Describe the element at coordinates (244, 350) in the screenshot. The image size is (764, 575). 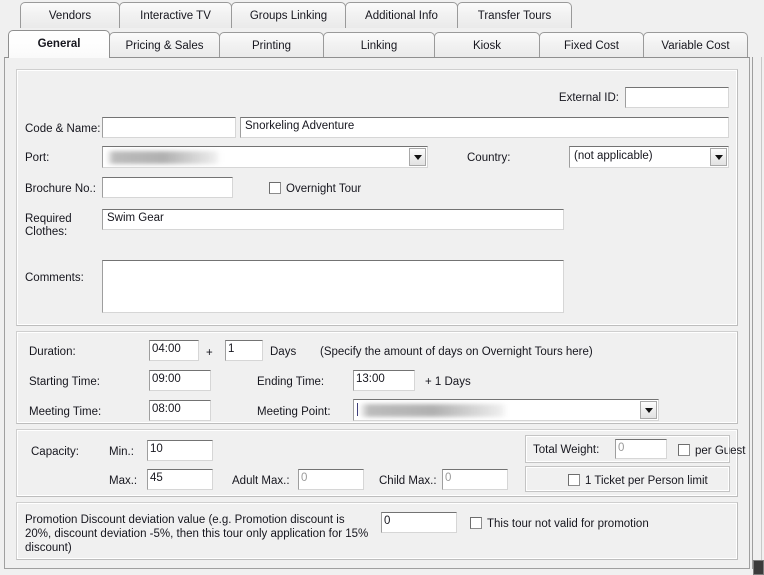
I see `duration-days-input: 1` at that location.